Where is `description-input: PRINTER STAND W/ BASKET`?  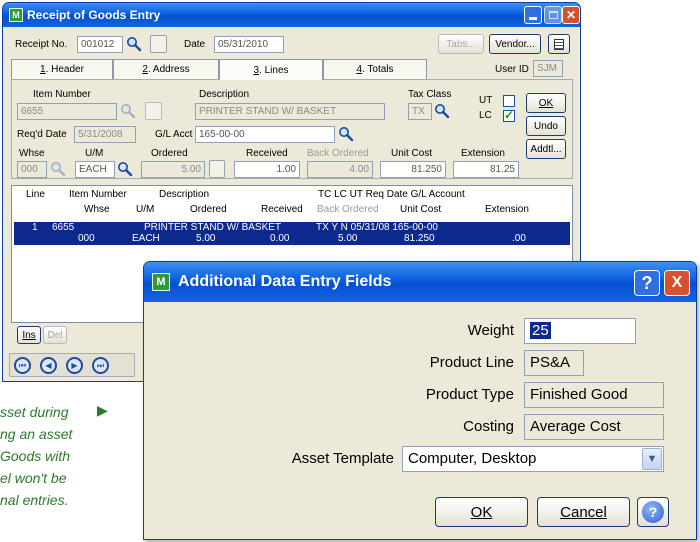
description-input: PRINTER STAND W/ BASKET is located at coordinates (290, 111).